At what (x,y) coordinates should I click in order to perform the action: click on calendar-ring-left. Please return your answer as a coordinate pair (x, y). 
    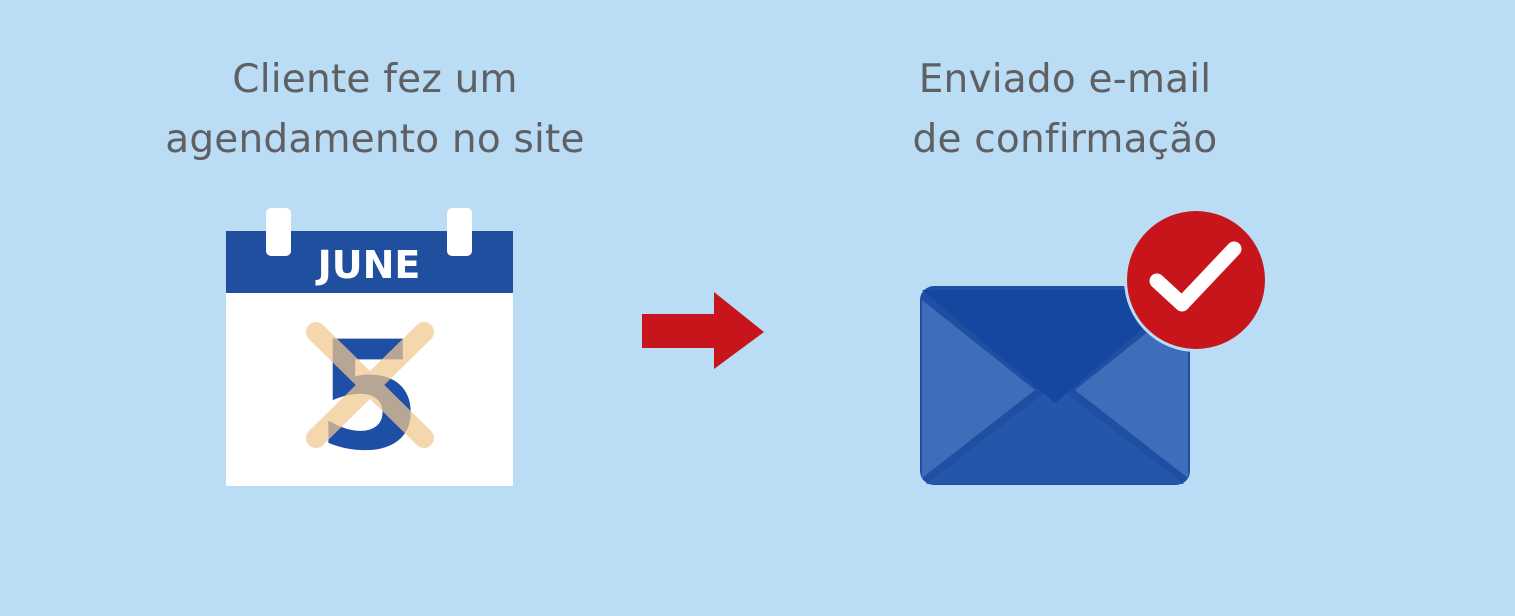
    Looking at the image, I should click on (278, 232).